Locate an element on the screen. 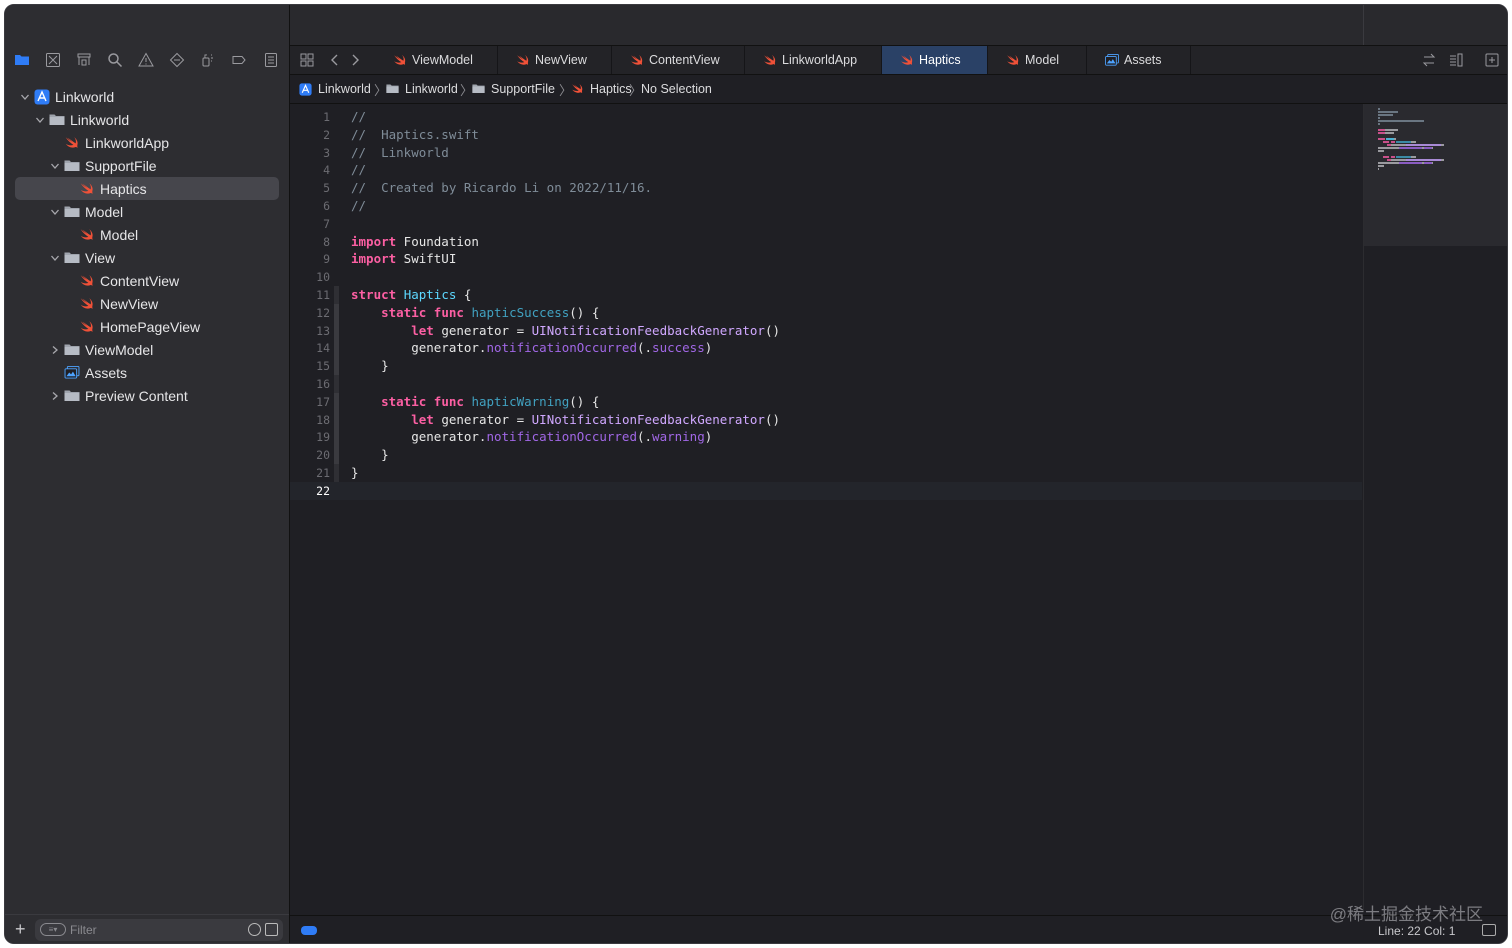  test-diamond-icon is located at coordinates (177, 60).